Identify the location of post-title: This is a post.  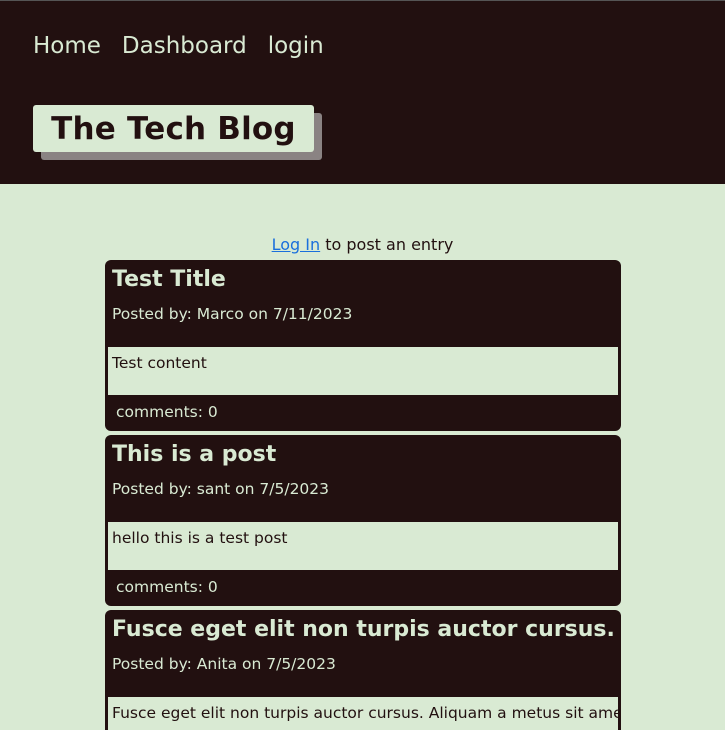
(194, 454).